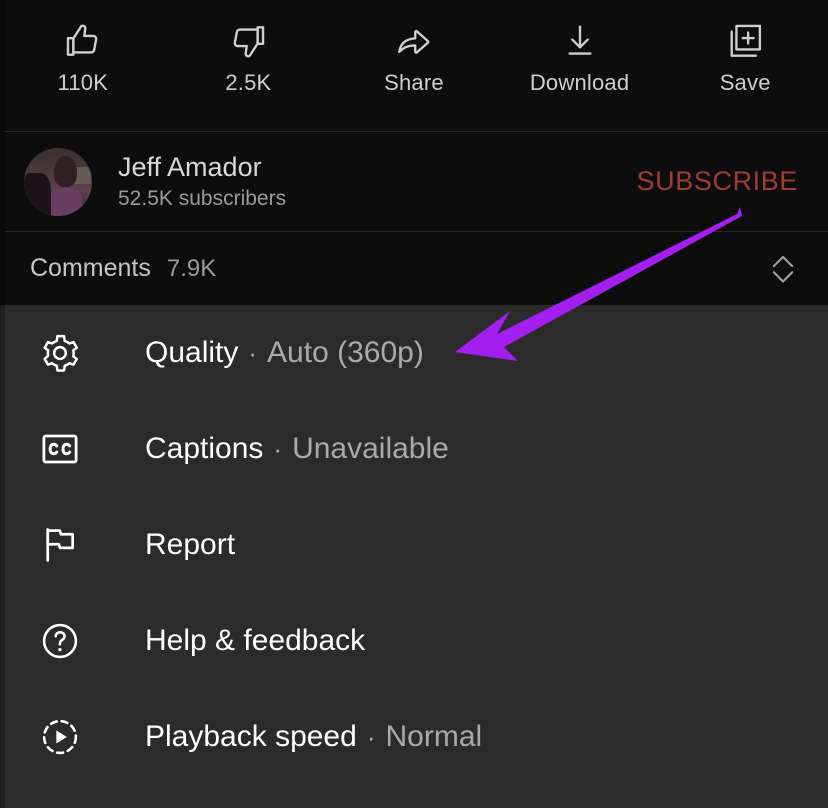  I want to click on menu-item-quality-text: Quality · Auto (360p), so click(284, 353).